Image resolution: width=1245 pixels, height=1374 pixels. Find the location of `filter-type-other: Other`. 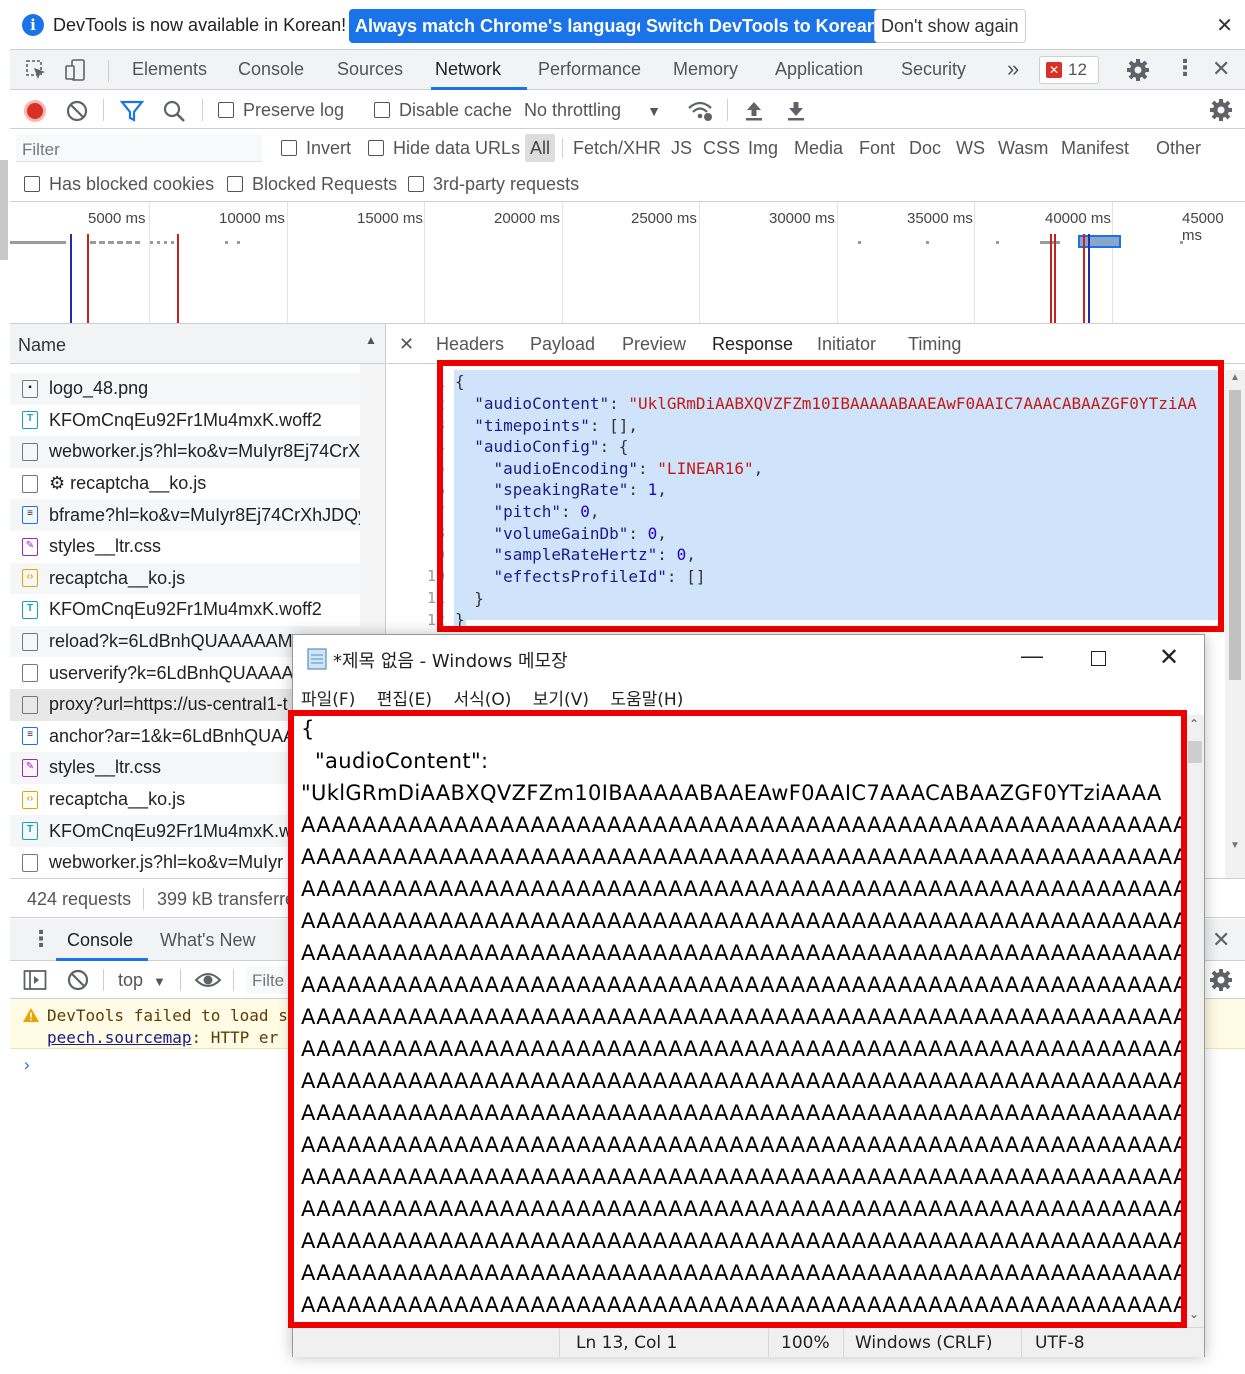

filter-type-other: Other is located at coordinates (1178, 148).